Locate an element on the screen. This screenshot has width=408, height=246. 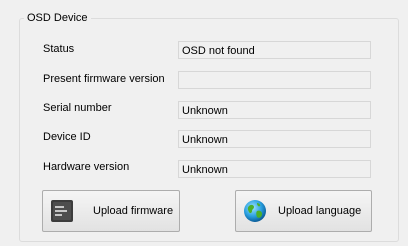
upload-firmware-button: Upload firmware is located at coordinates (111, 211).